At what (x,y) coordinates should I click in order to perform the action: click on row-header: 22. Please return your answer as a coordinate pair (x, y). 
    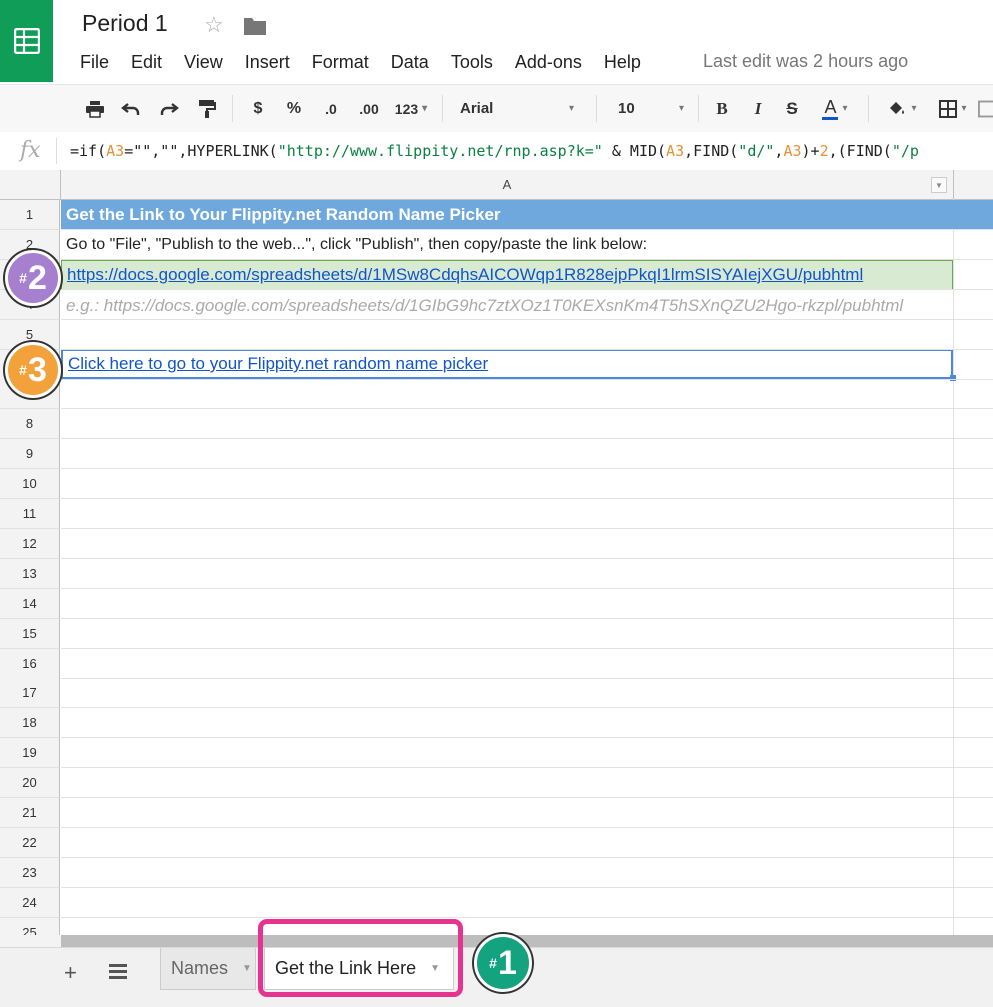
    Looking at the image, I should click on (30, 843).